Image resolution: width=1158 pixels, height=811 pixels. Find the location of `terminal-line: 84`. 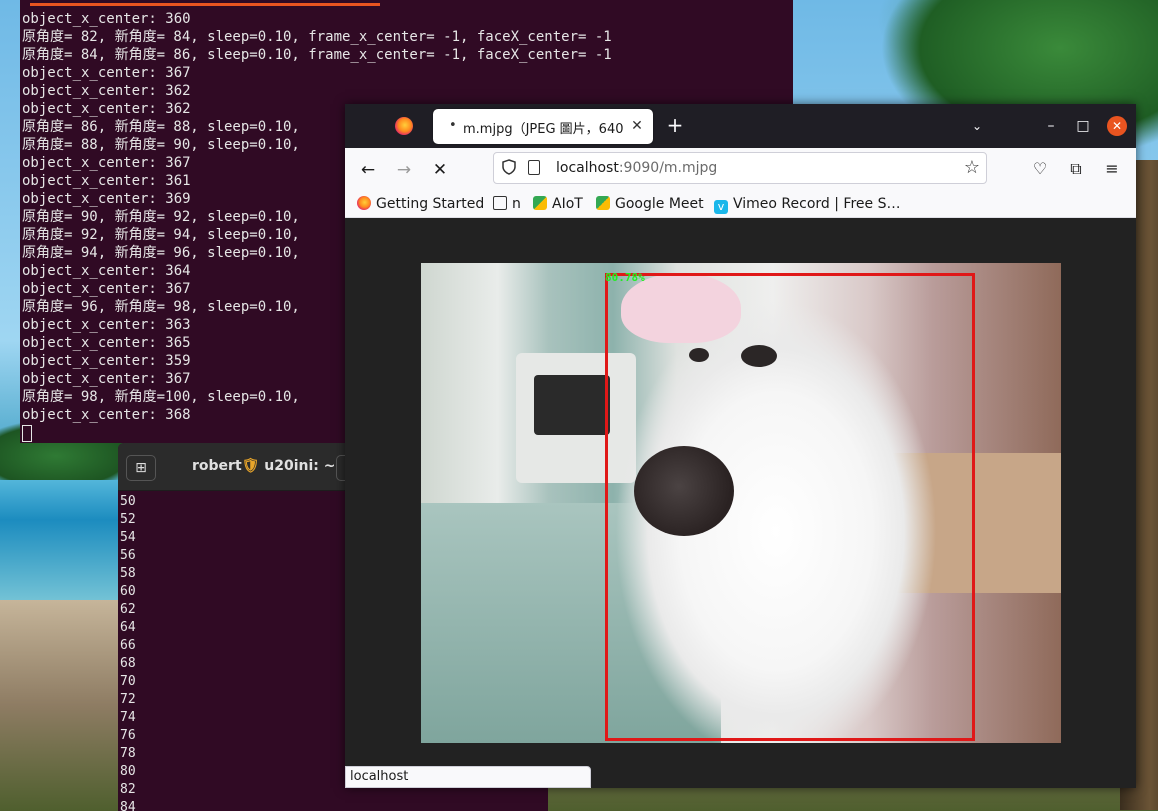

terminal-line: 84 is located at coordinates (128, 805).